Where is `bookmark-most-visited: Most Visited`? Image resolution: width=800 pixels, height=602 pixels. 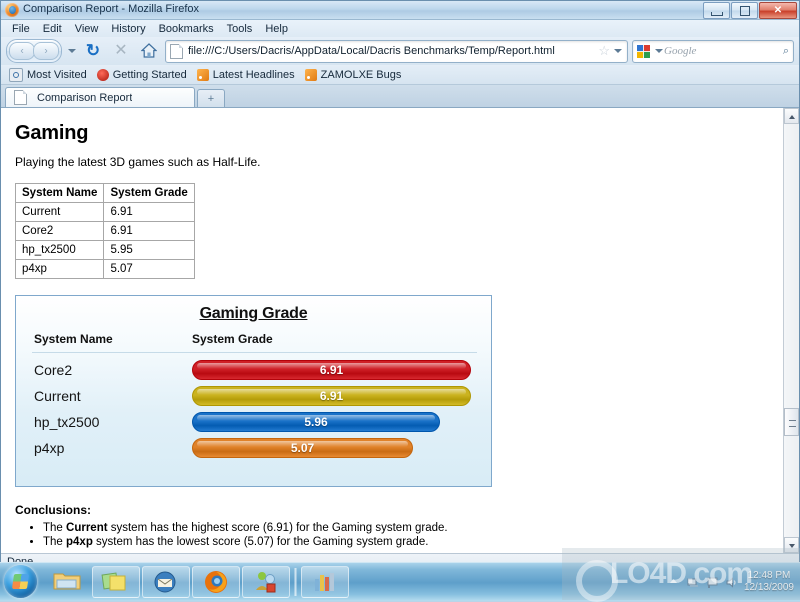
bookmark-most-visited: Most Visited is located at coordinates (49, 74).